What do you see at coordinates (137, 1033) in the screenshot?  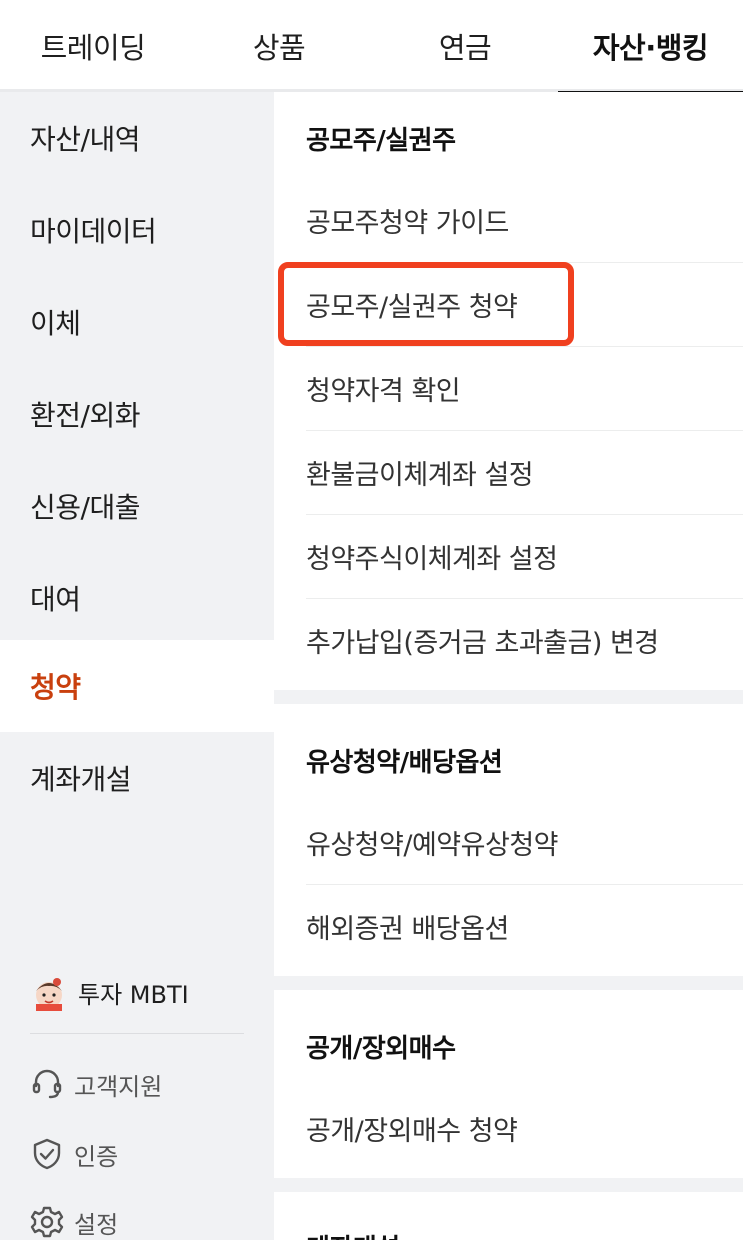 I see `sidebar-divider` at bounding box center [137, 1033].